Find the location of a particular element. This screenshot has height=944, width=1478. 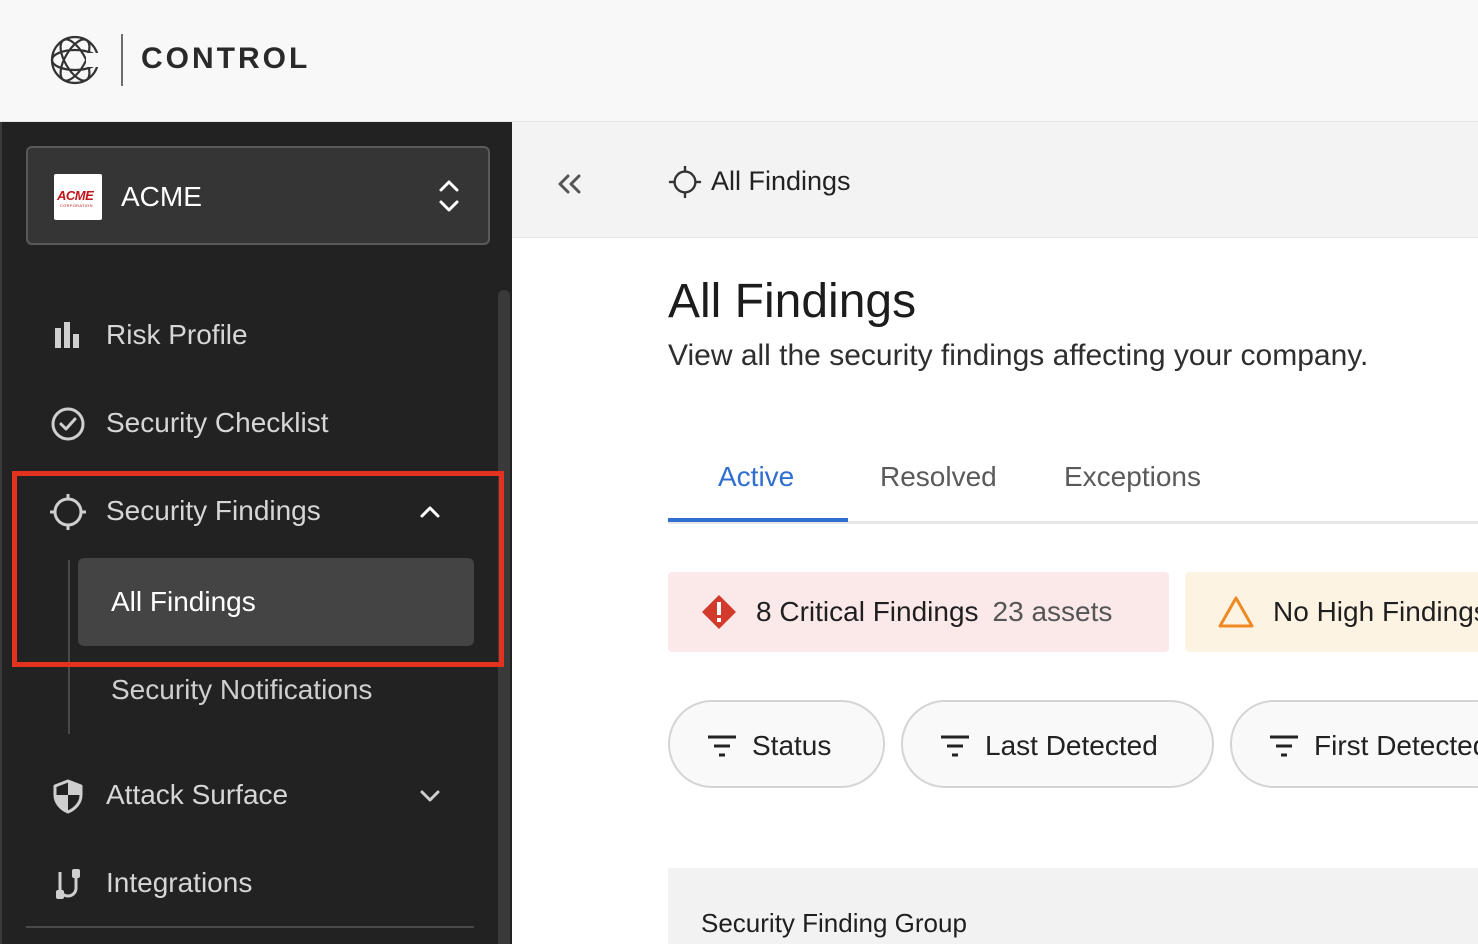

chevron-down-icon is located at coordinates (430, 796).